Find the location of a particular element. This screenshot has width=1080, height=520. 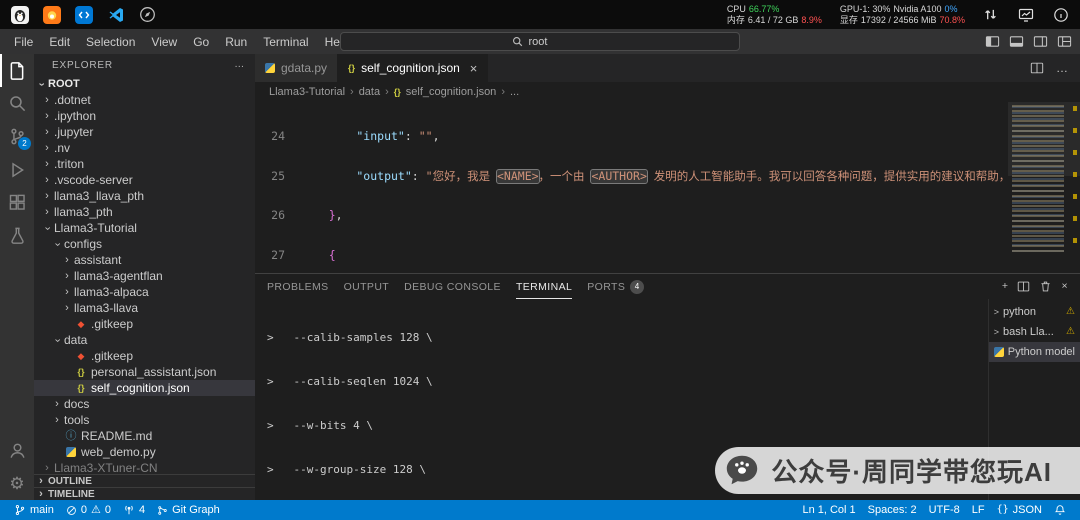

toggle-panel-icon is located at coordinates (1016, 41).